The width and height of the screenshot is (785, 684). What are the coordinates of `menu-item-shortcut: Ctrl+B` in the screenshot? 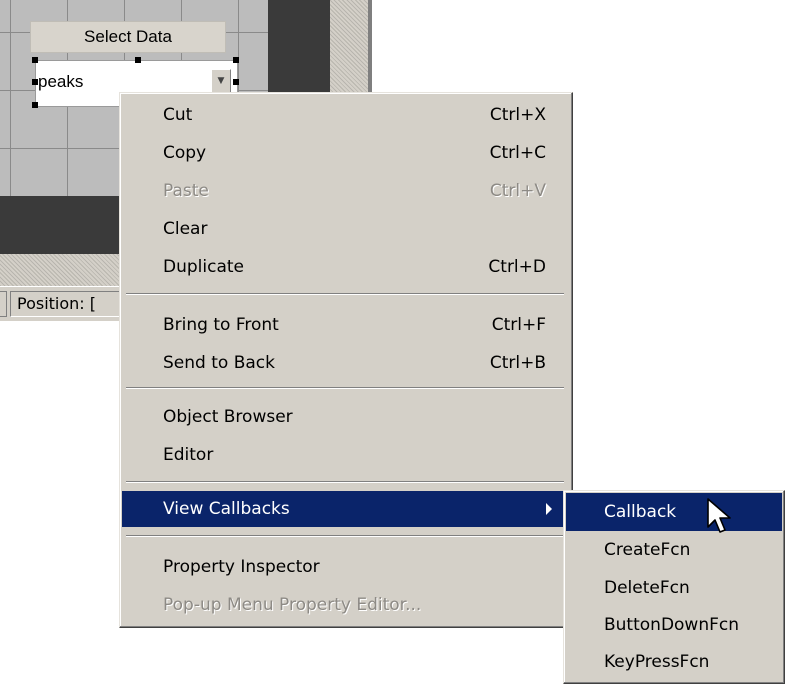 It's located at (517, 363).